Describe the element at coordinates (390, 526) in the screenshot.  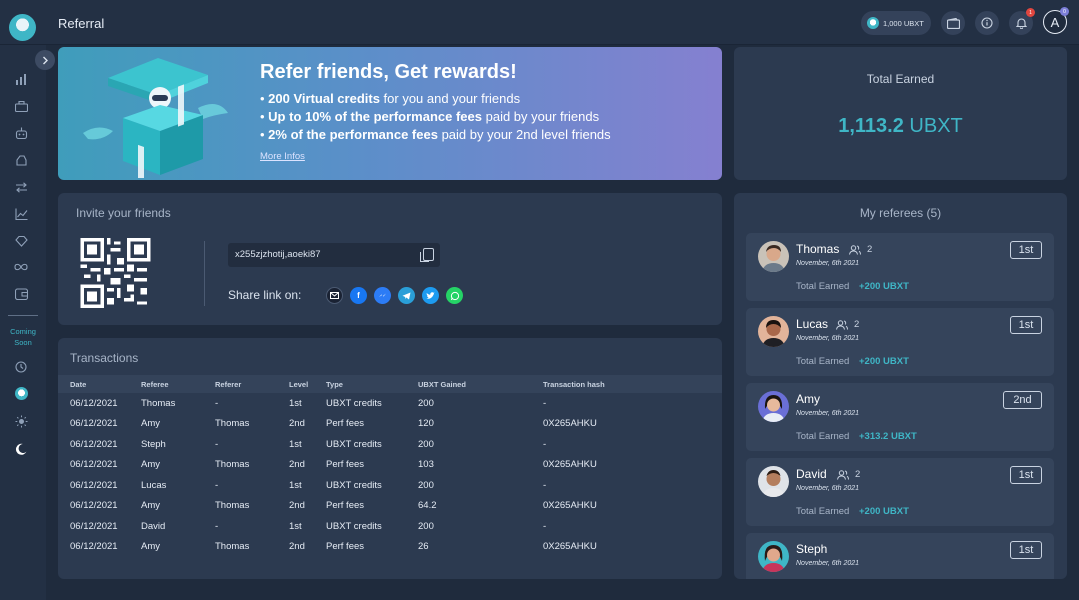
I see `table-row: 06/12/2021 David - 1st UBXT credits 200 -` at that location.